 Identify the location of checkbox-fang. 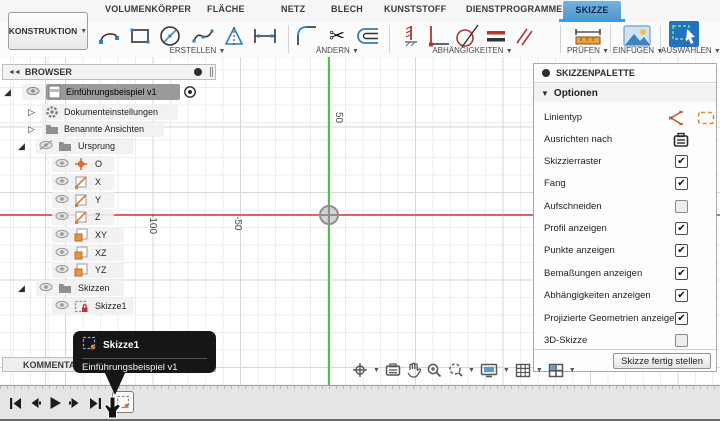
(681, 183).